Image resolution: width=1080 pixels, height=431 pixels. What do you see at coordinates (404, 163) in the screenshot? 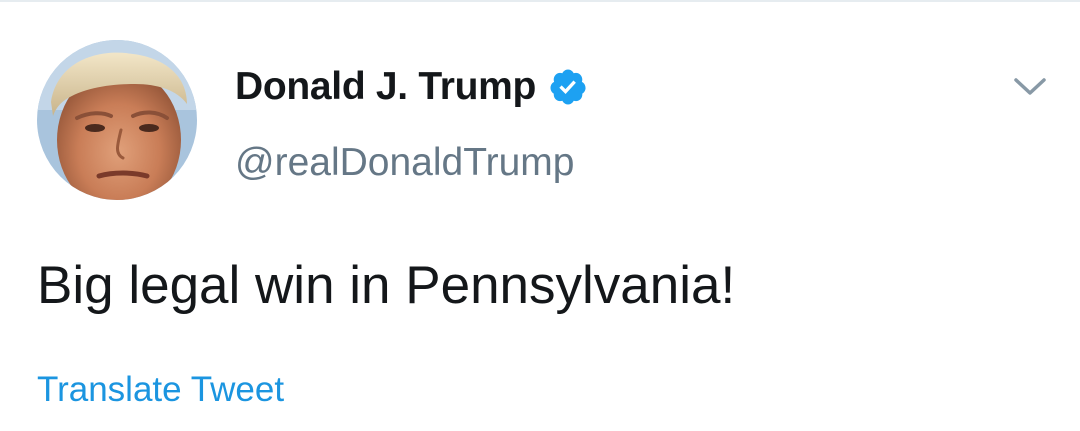
I see `author-handle: @realDonaldTrump` at bounding box center [404, 163].